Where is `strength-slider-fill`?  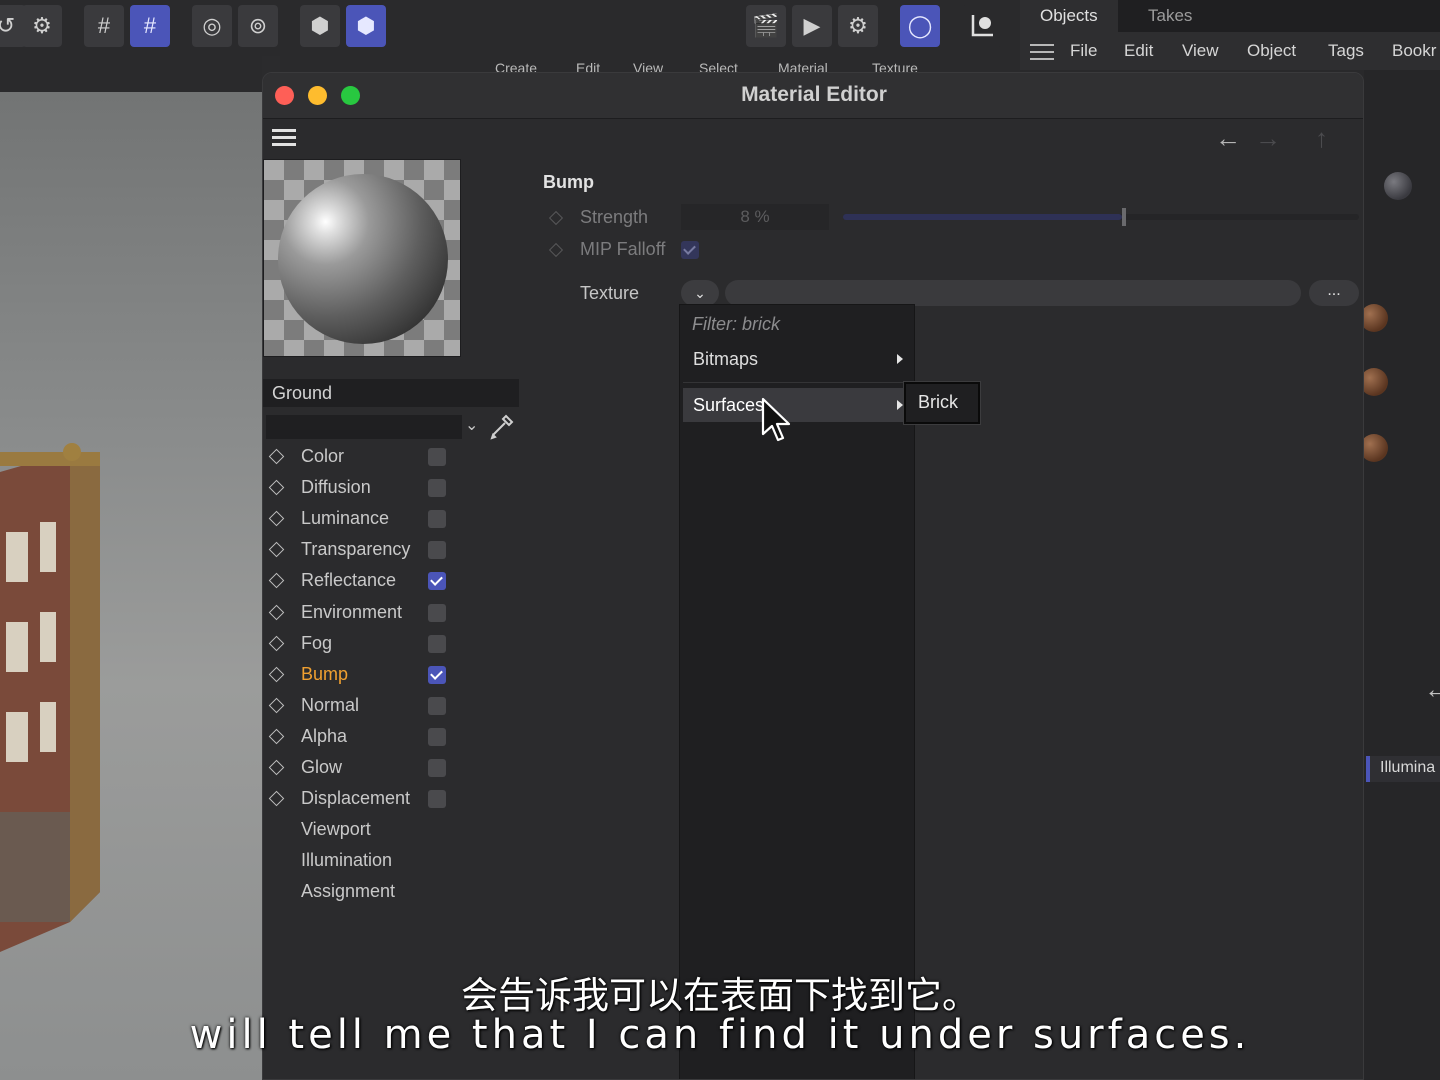 strength-slider-fill is located at coordinates (982, 217).